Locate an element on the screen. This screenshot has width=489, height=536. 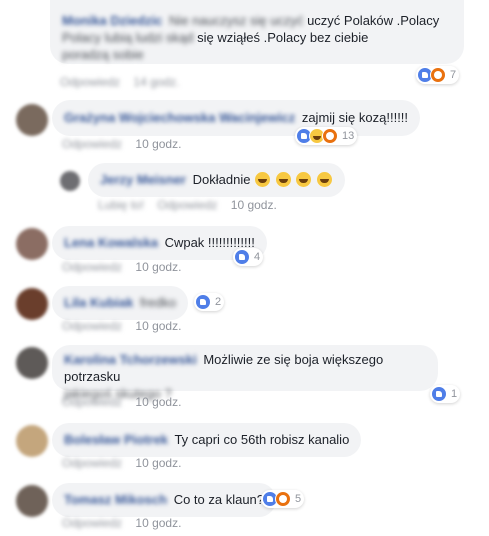
reaction-count: 13 is located at coordinates (348, 136).